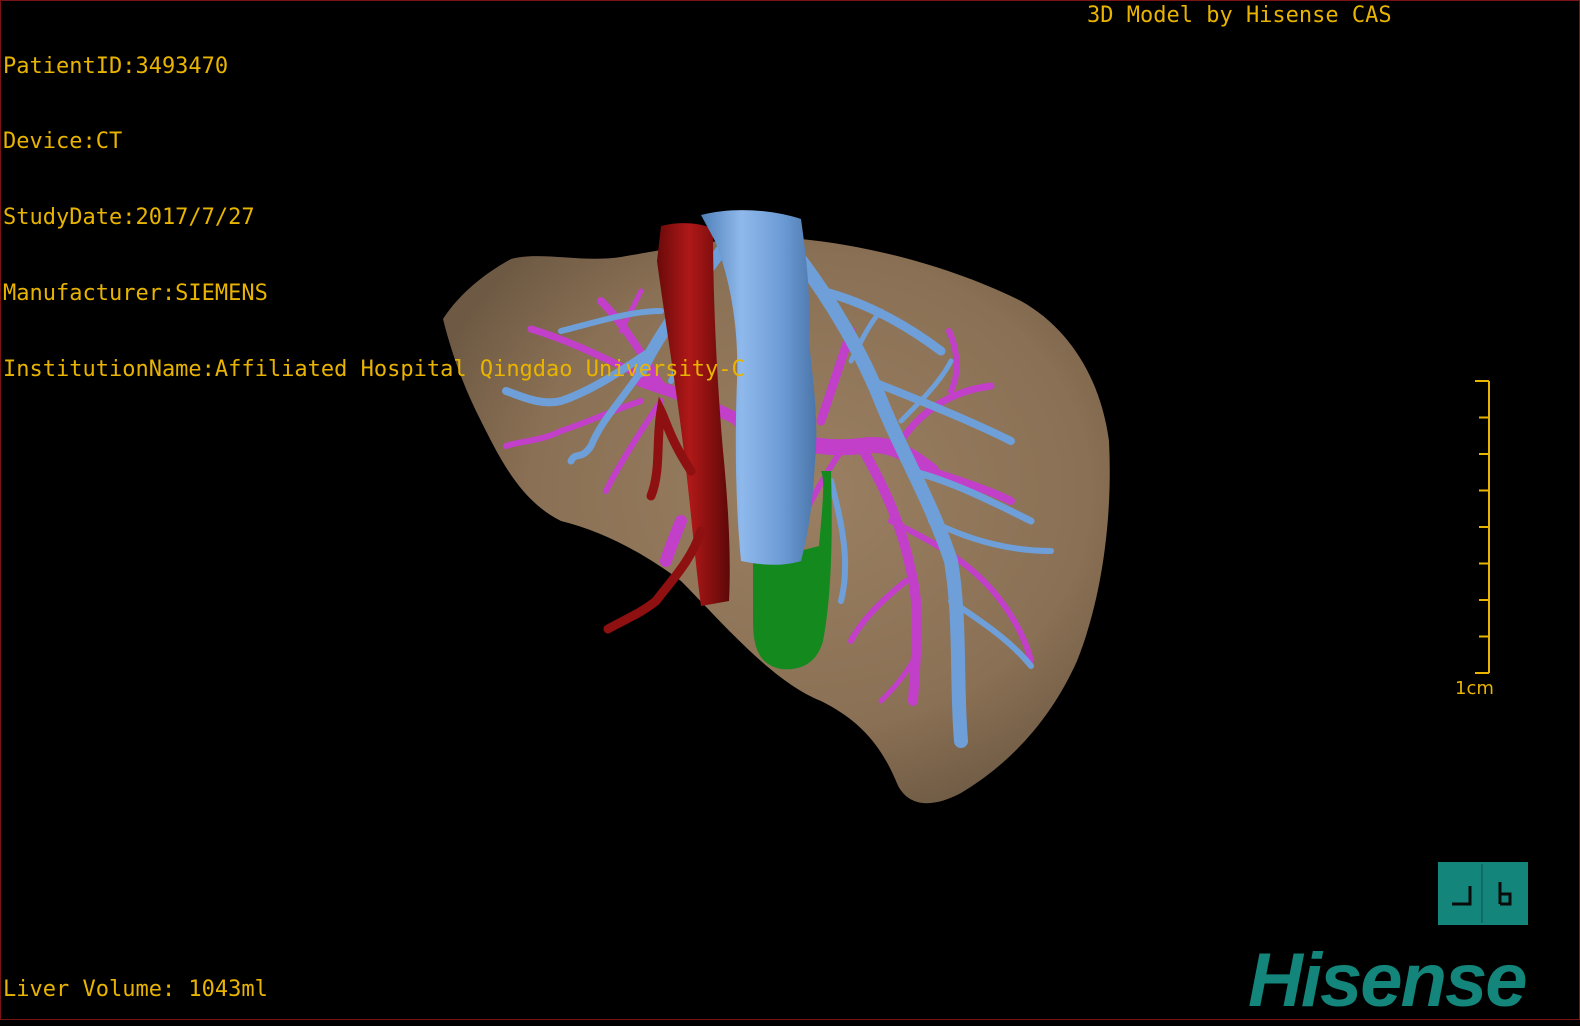 This screenshot has height=1026, width=1580. Describe the element at coordinates (135, 989) in the screenshot. I see `liver-volume-readout: Liver Volume: 1043ml` at that location.